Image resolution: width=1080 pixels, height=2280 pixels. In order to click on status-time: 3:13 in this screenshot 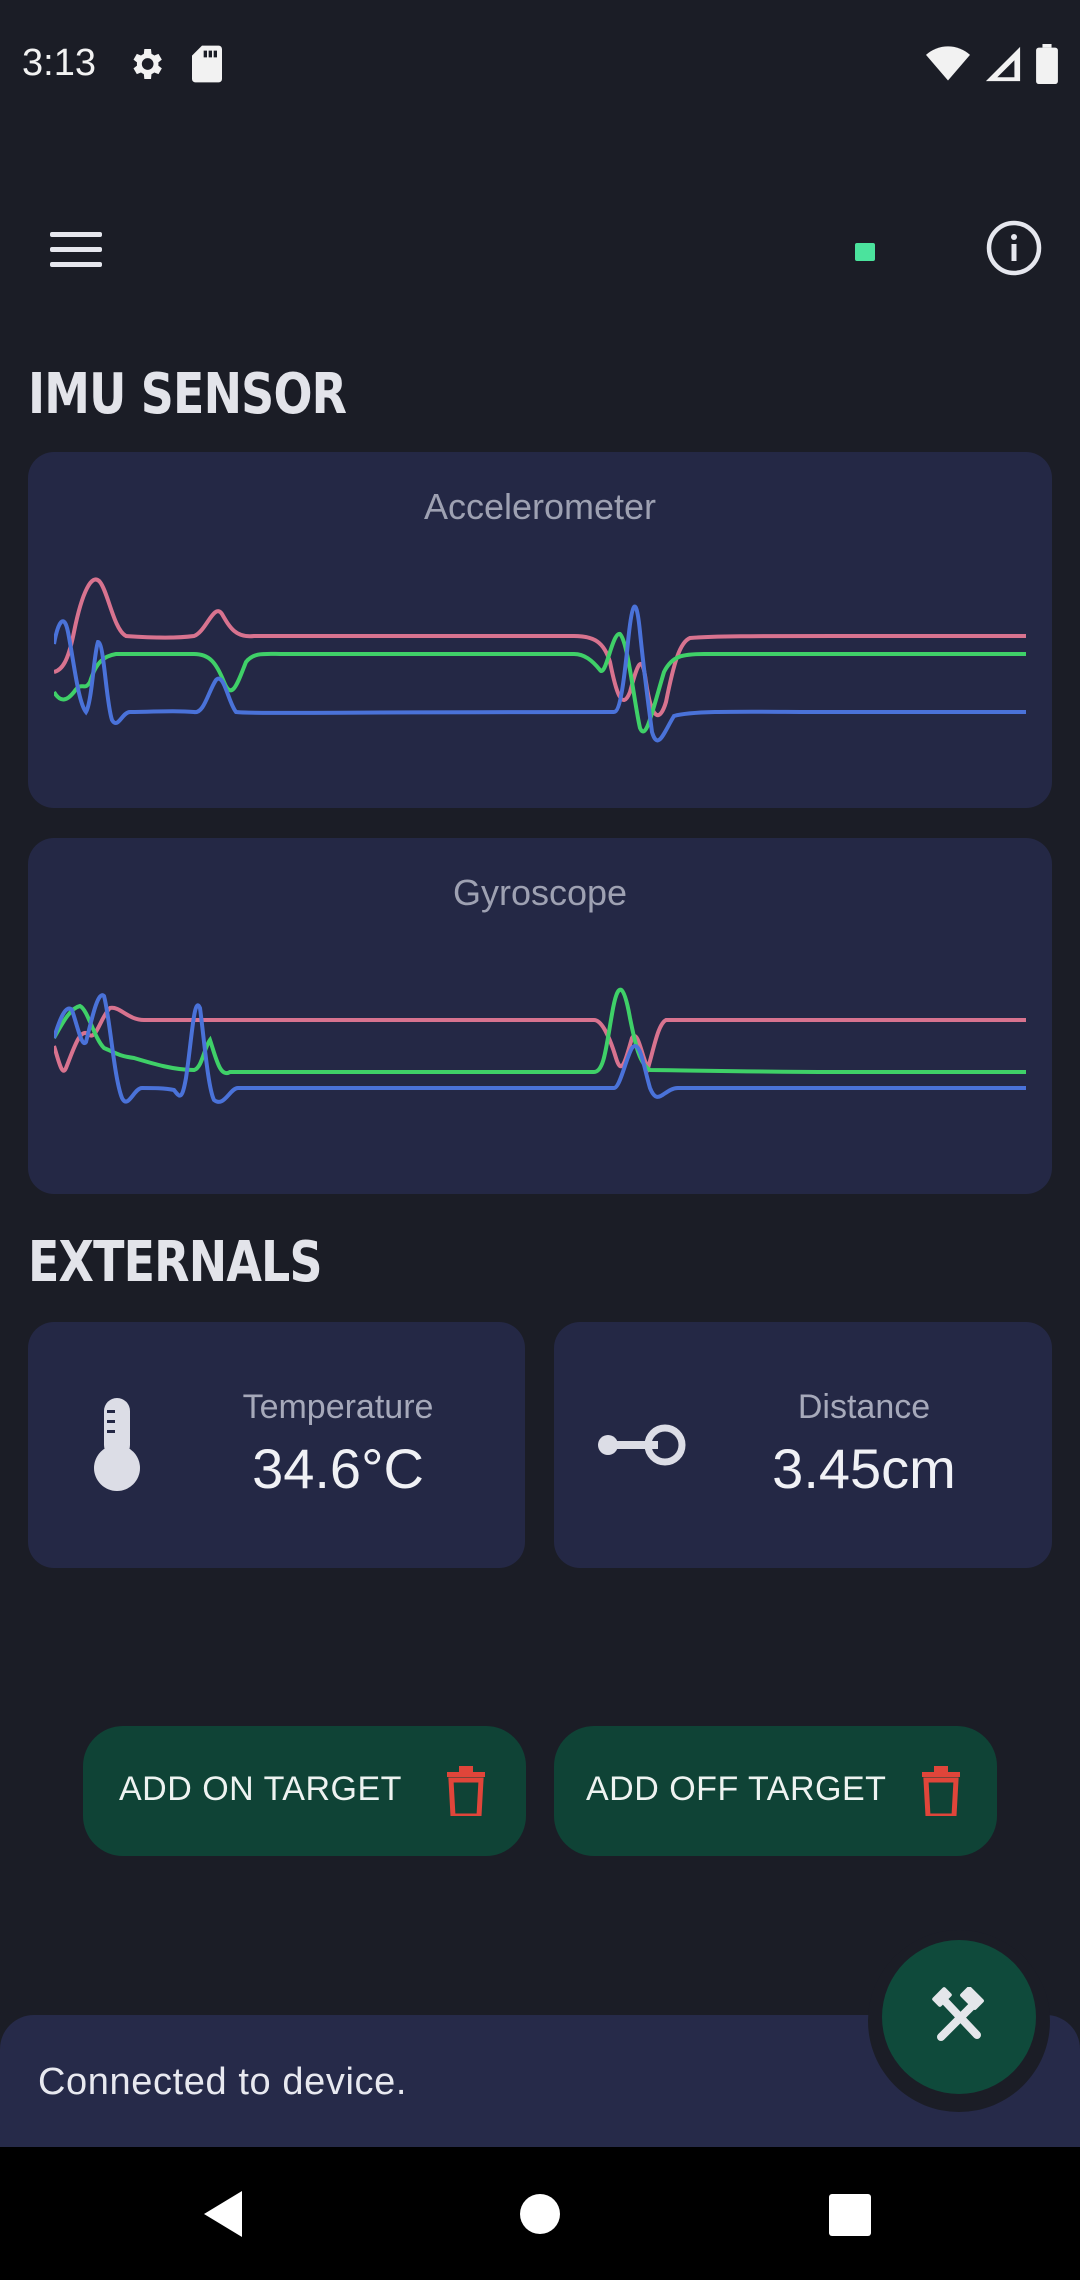, I will do `click(59, 63)`.